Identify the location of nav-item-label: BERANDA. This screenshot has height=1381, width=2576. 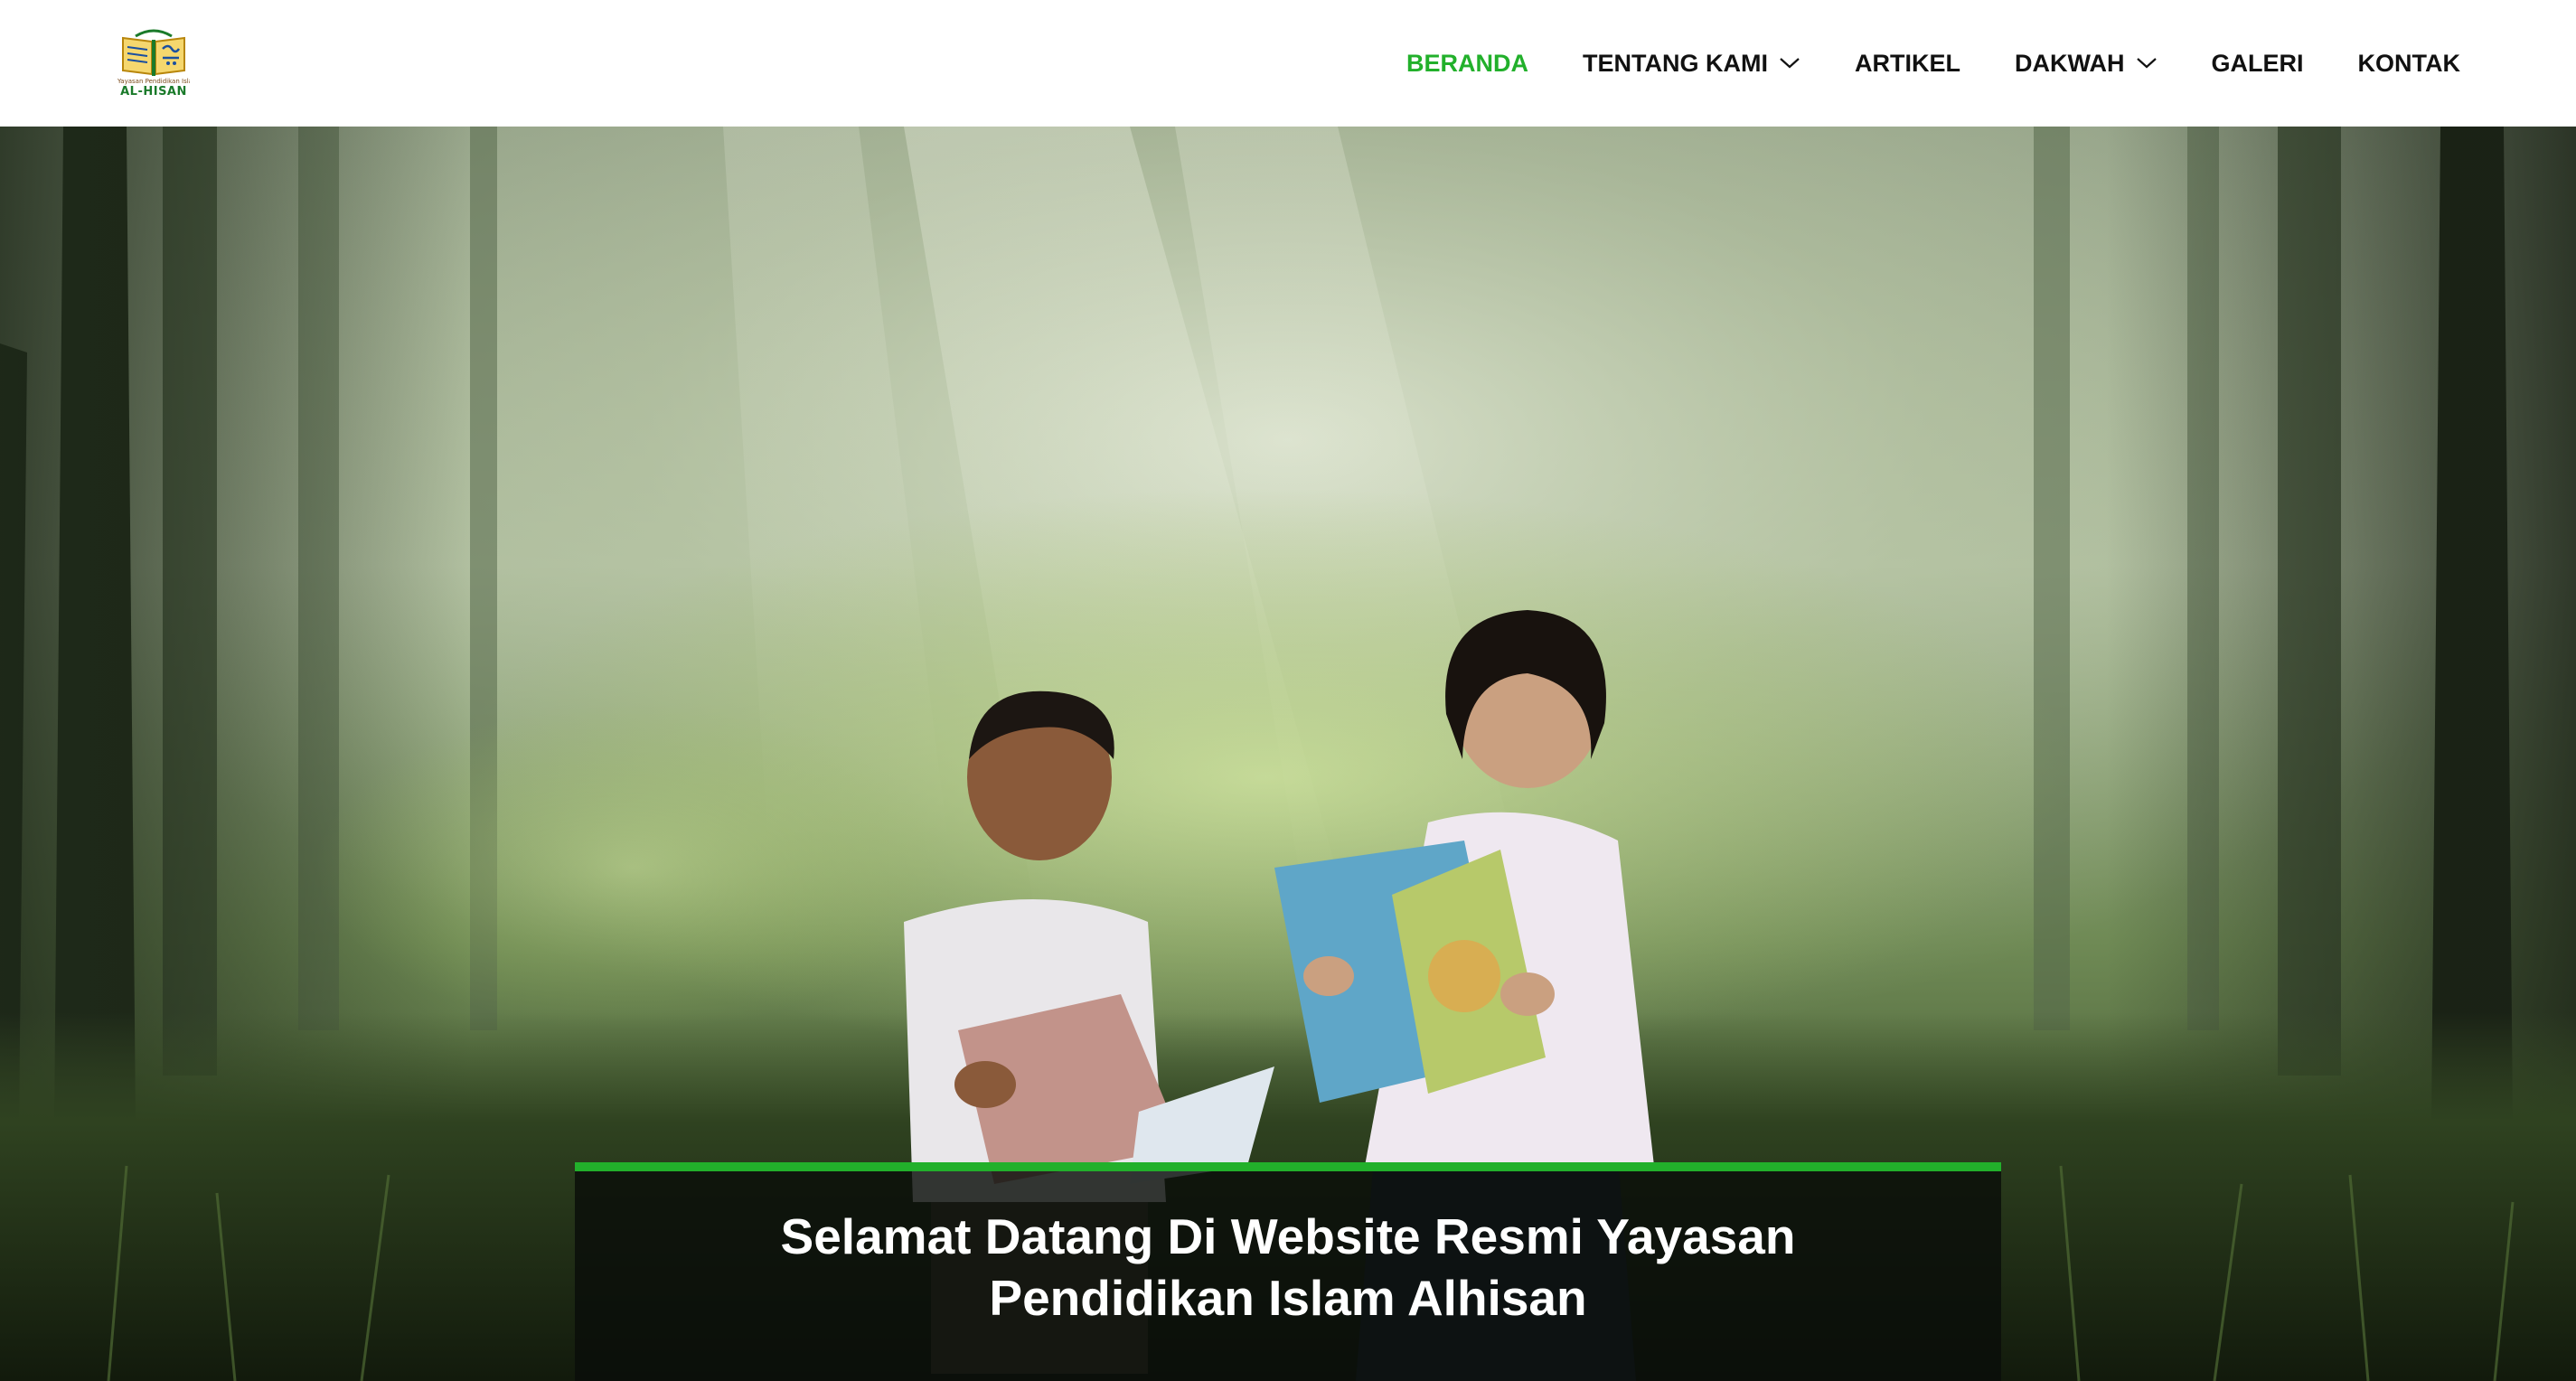
(1468, 63).